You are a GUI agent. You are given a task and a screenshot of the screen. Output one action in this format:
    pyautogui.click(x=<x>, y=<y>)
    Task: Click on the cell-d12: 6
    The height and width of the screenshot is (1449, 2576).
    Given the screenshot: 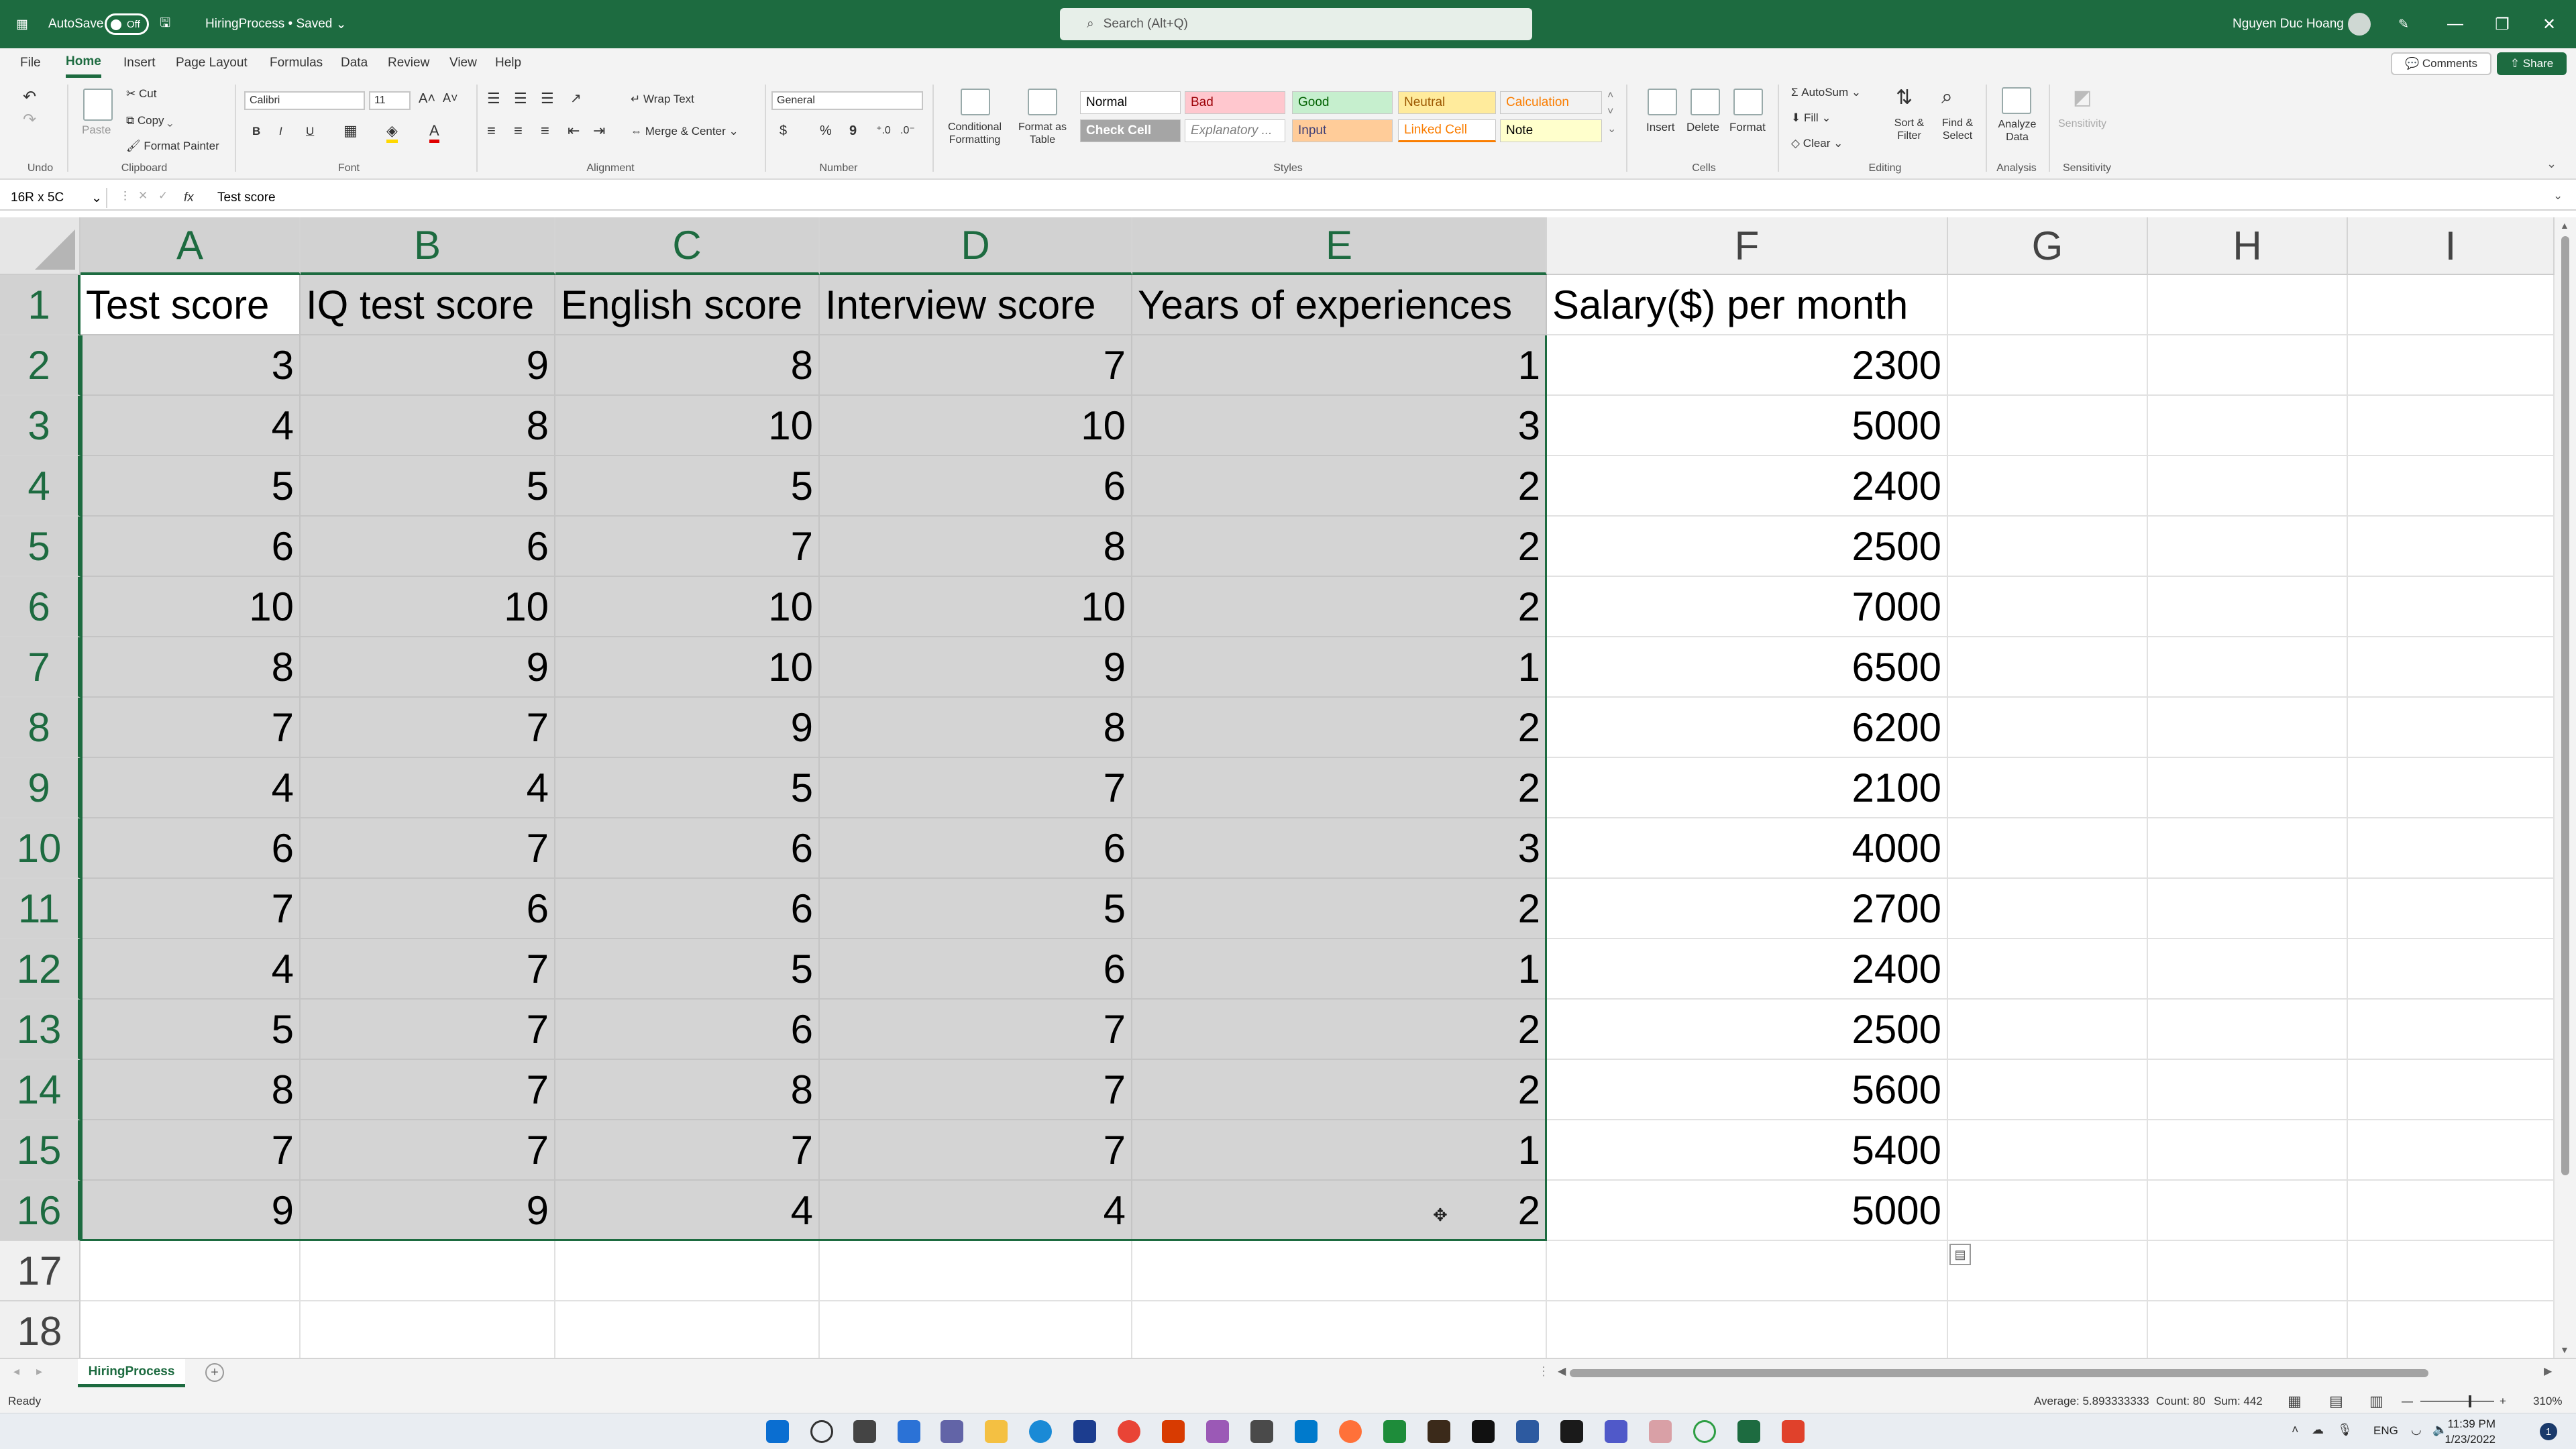 What is the action you would take?
    pyautogui.click(x=976, y=969)
    